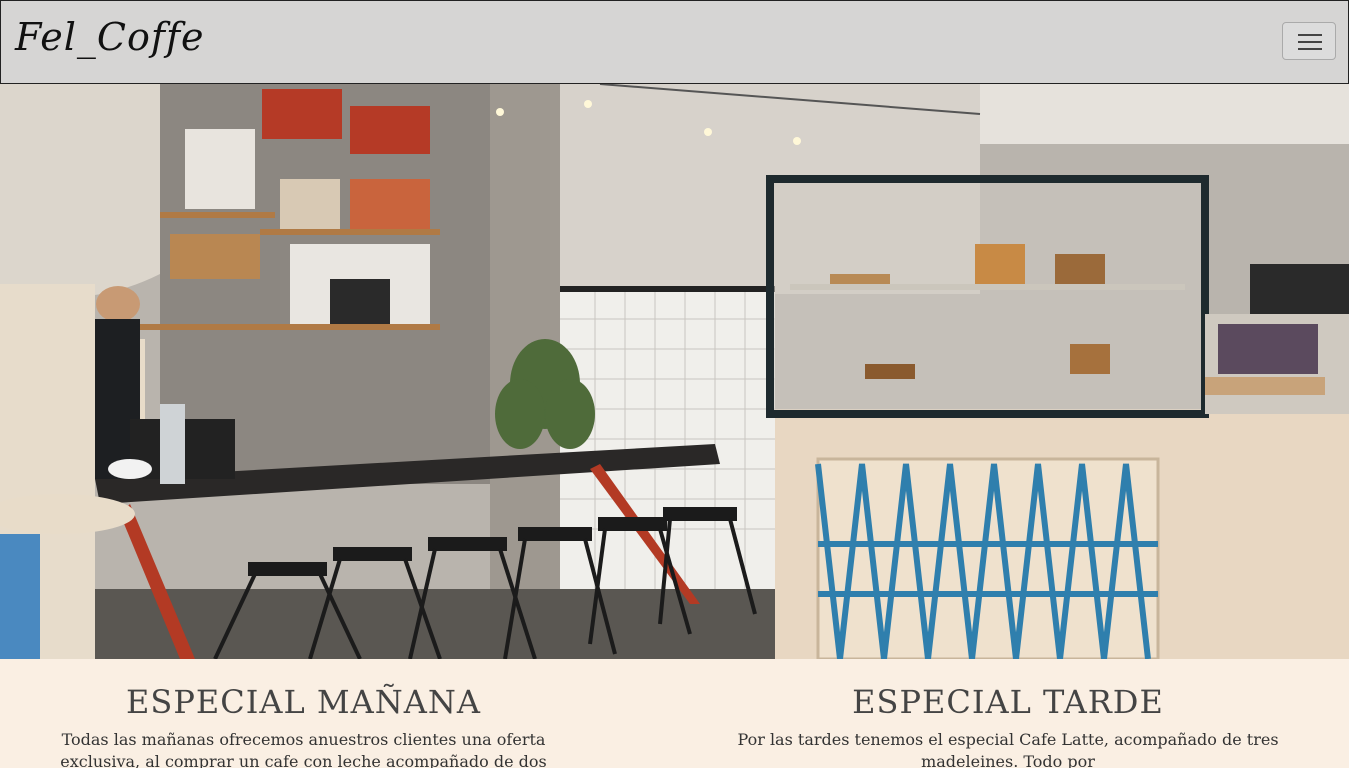  I want to click on navbar-toggle-button, so click(1309, 41).